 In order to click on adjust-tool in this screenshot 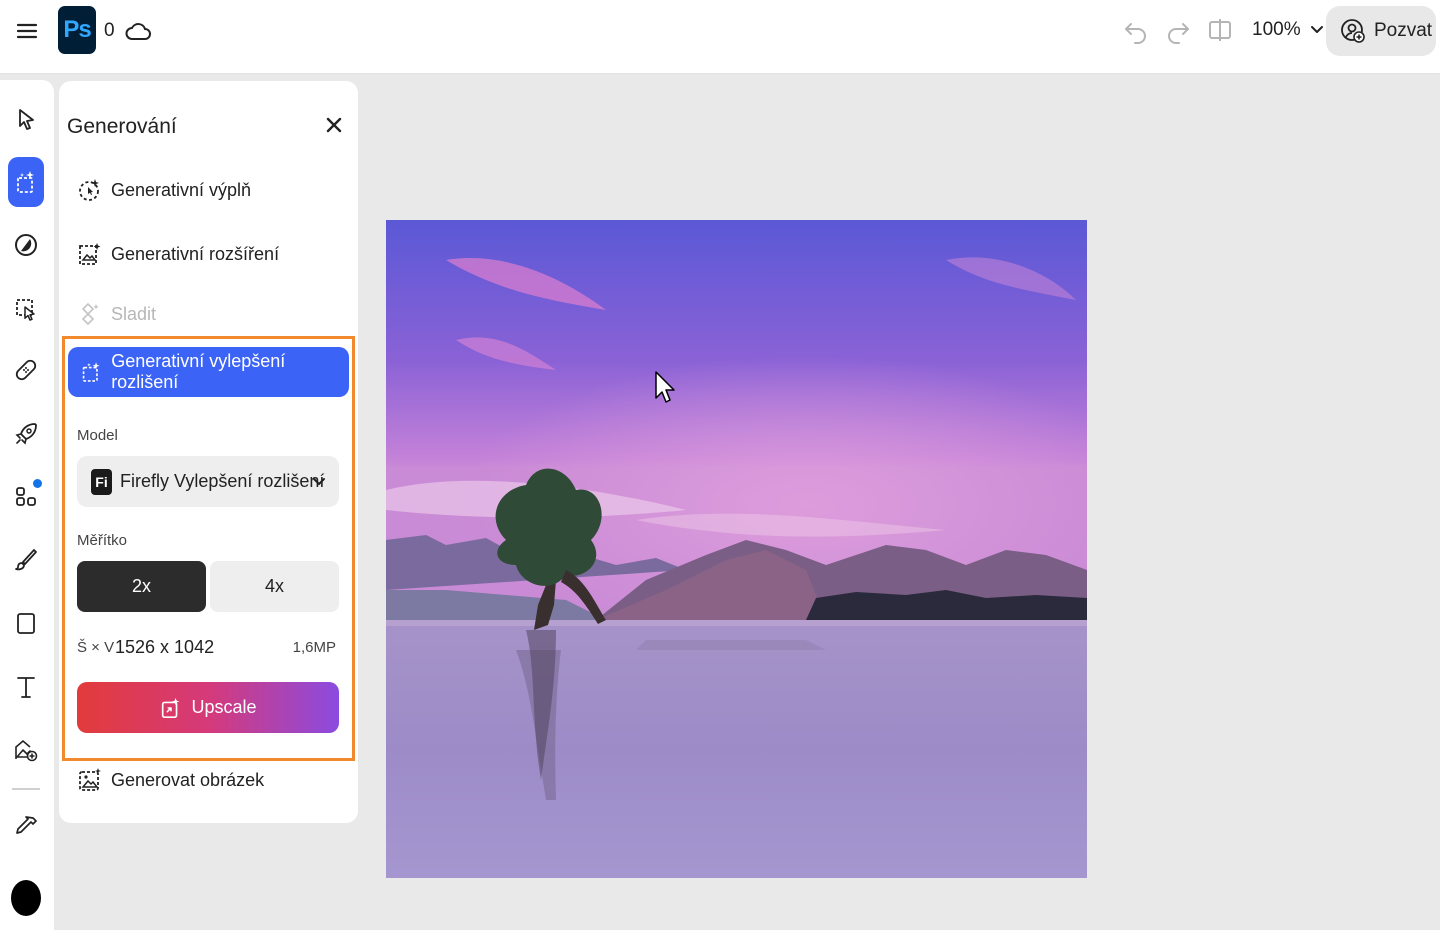, I will do `click(26, 245)`.